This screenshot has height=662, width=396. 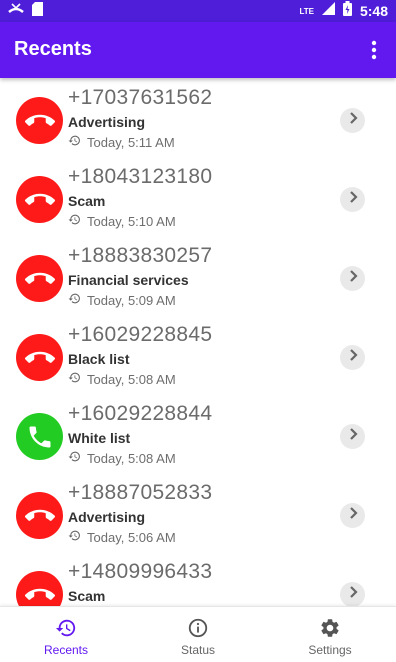 What do you see at coordinates (53, 49) in the screenshot?
I see `page-title: Recents` at bounding box center [53, 49].